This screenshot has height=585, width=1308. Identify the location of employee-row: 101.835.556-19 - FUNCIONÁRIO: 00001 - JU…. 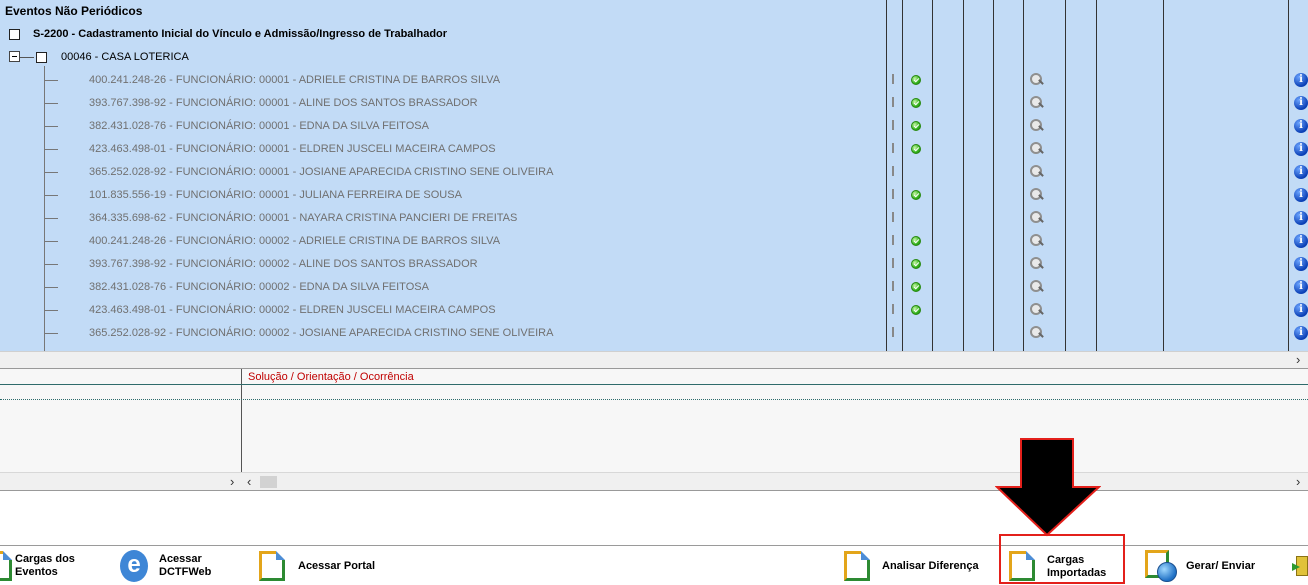
(654, 195).